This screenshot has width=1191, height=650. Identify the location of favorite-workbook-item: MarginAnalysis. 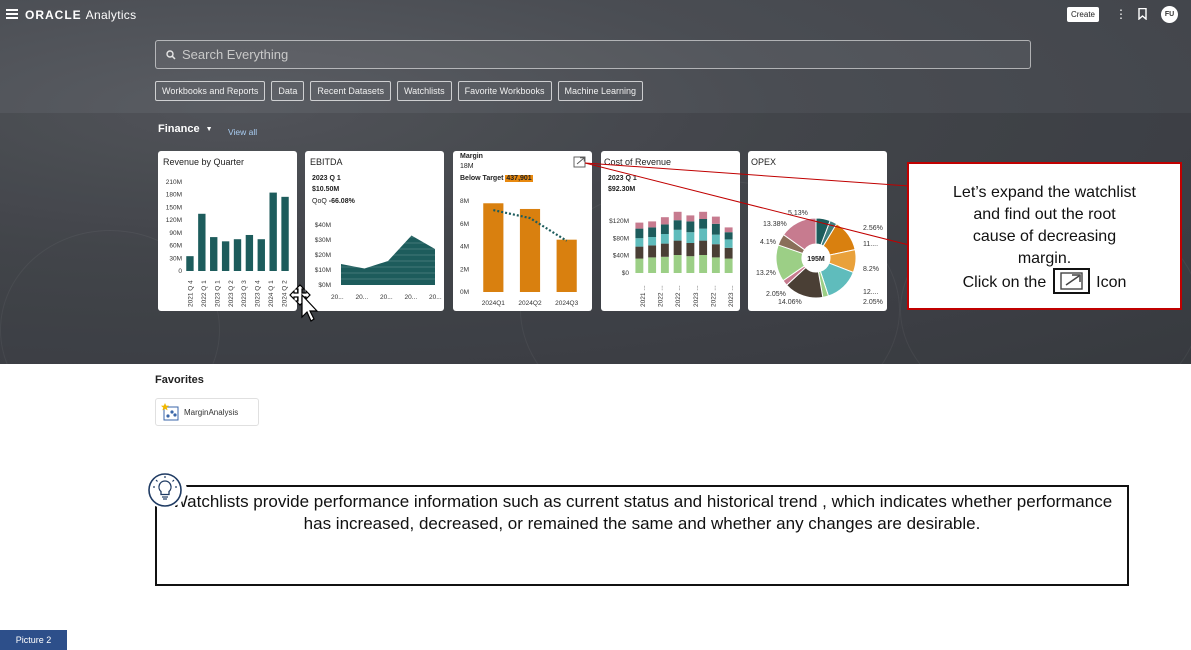
(207, 412).